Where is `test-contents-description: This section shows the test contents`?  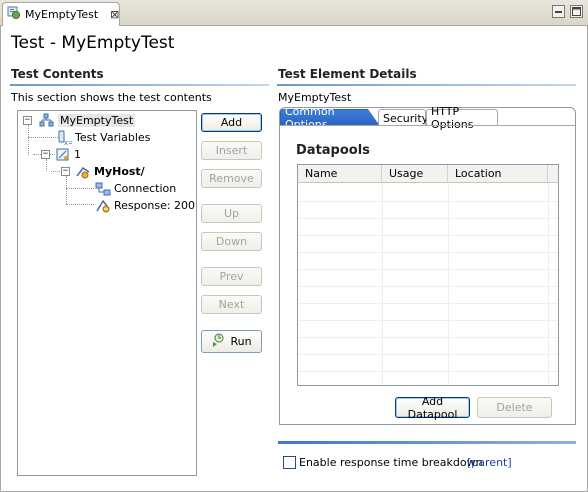
test-contents-description: This section shows the test contents is located at coordinates (111, 97).